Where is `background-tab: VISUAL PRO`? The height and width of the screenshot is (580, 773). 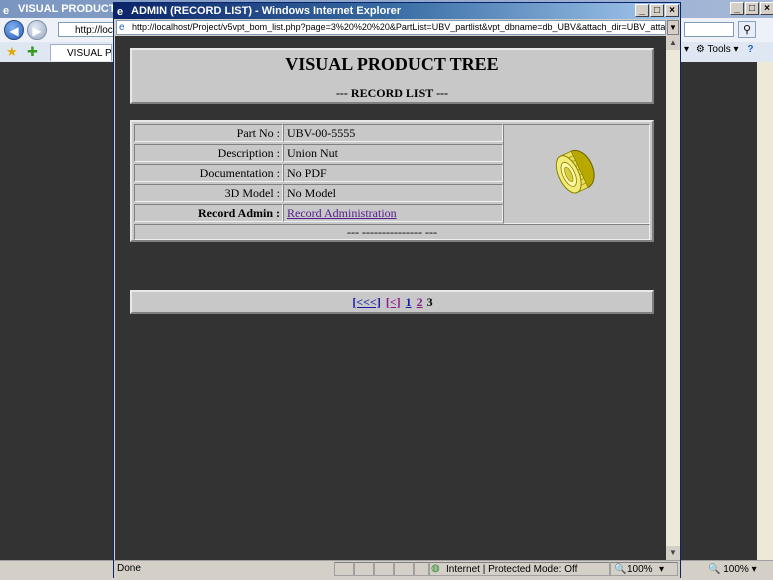
background-tab: VISUAL PRO is located at coordinates (81, 52).